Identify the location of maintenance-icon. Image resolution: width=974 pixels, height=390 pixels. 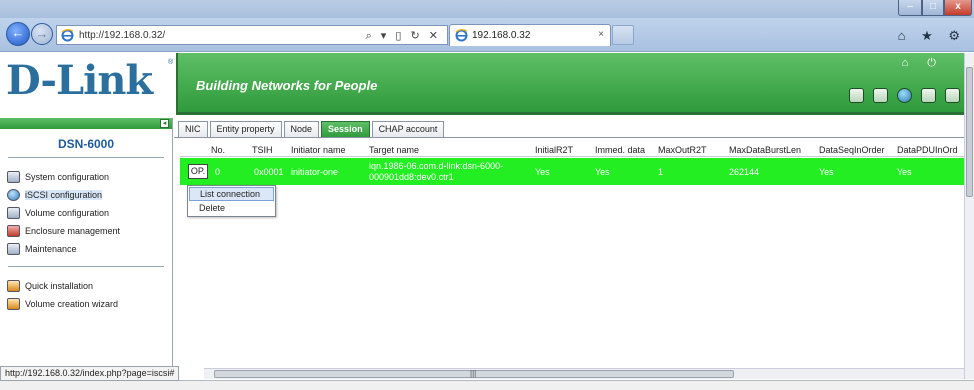
(13, 249).